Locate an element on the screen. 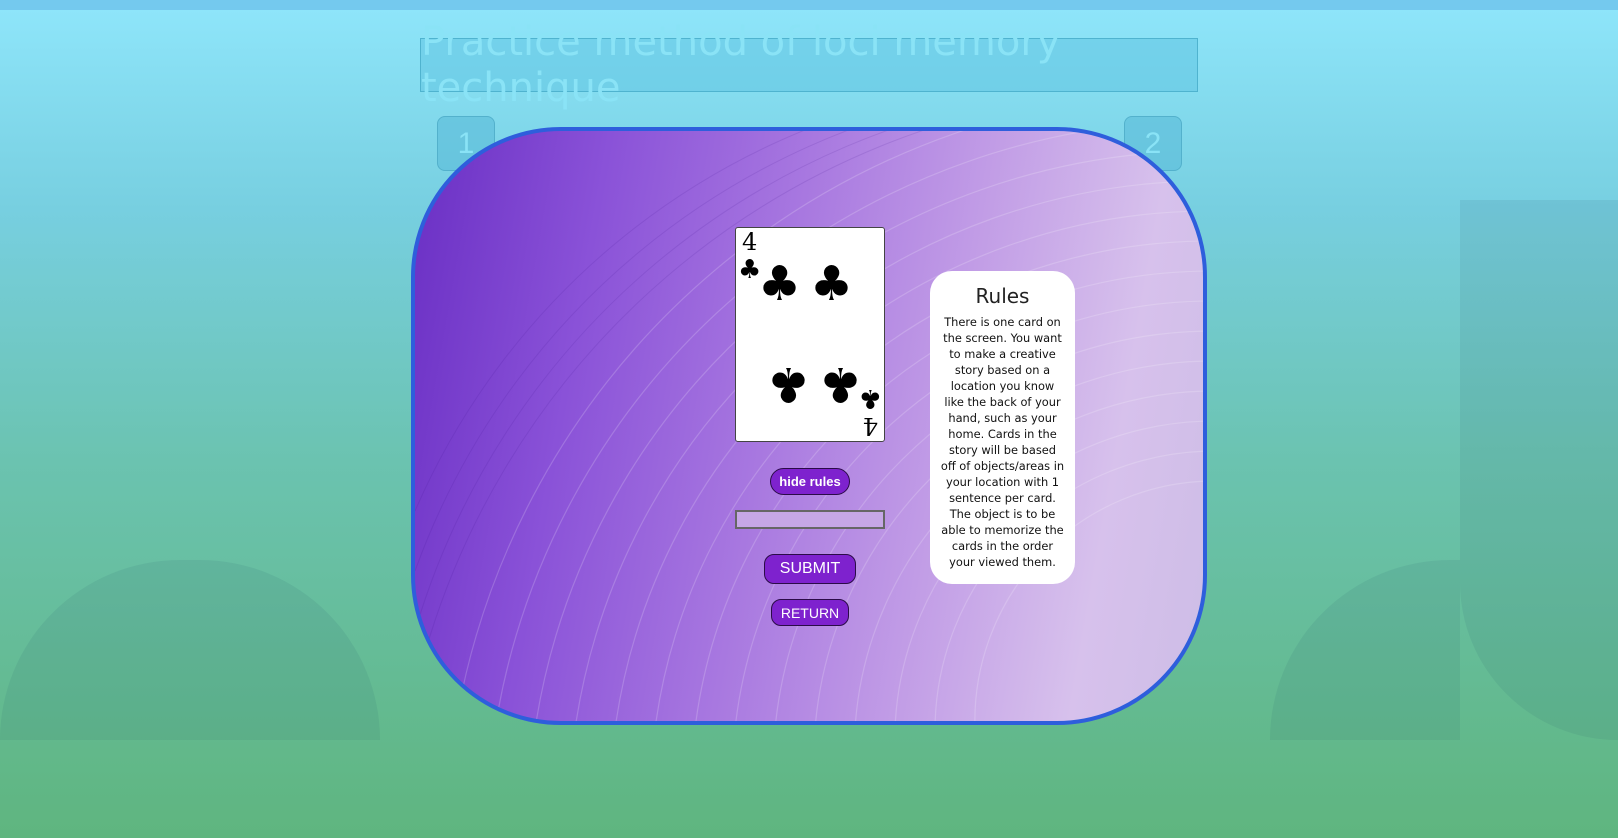  card-rank-bottom: 4 is located at coordinates (870, 426).